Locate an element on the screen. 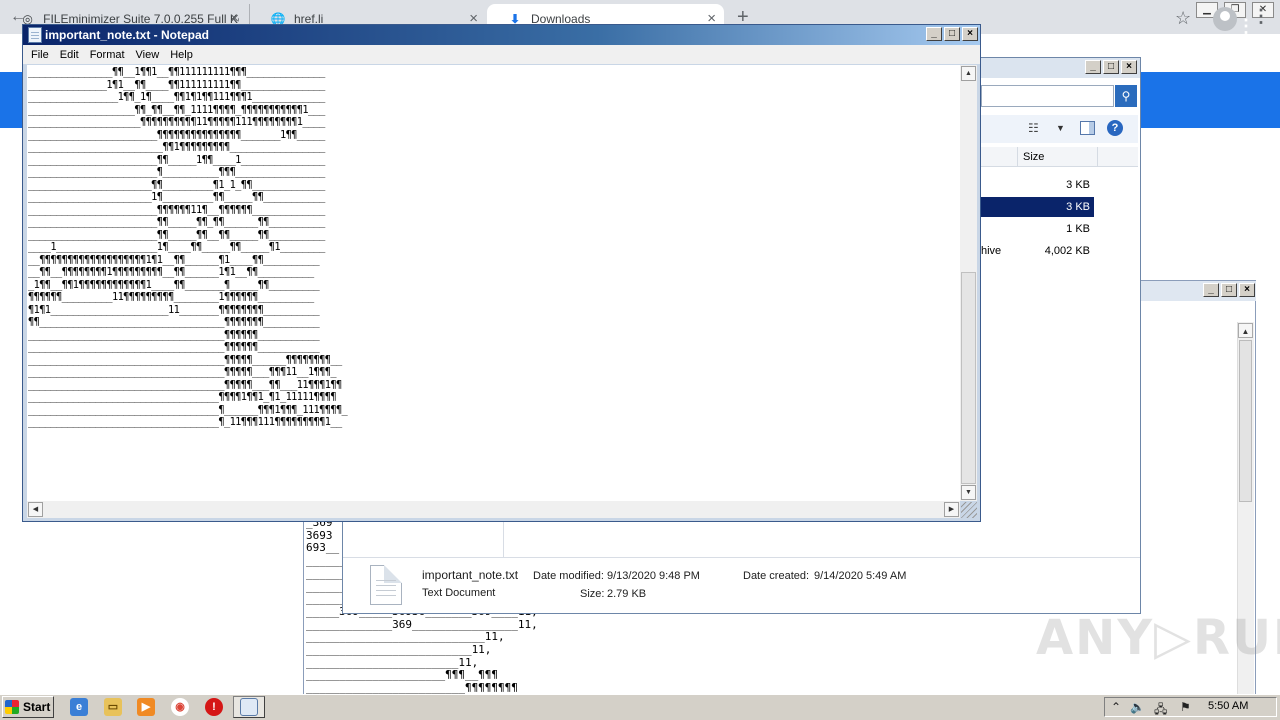 The image size is (1280, 720). windows-logo-icon is located at coordinates (12, 707).